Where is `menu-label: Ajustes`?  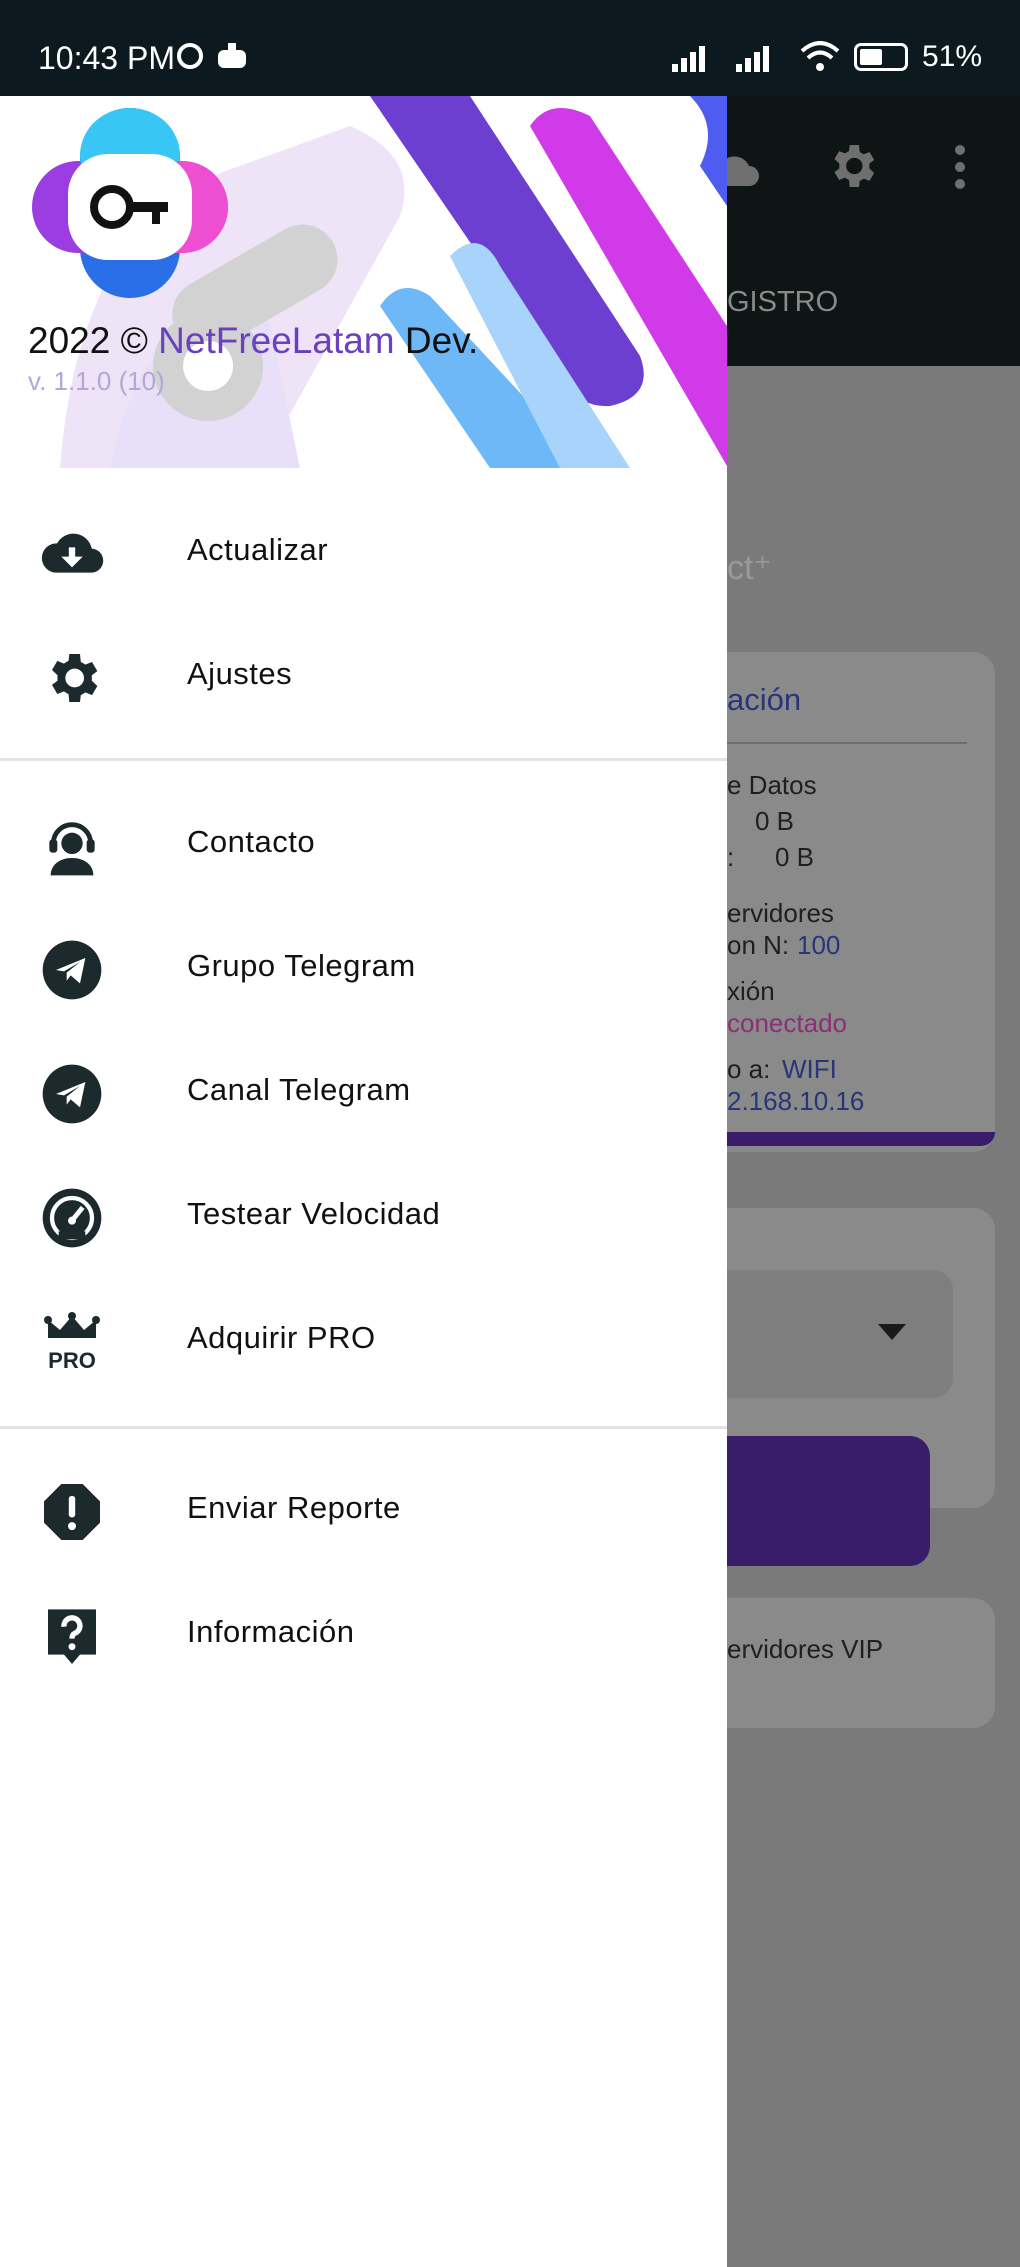
menu-label: Ajustes is located at coordinates (240, 673).